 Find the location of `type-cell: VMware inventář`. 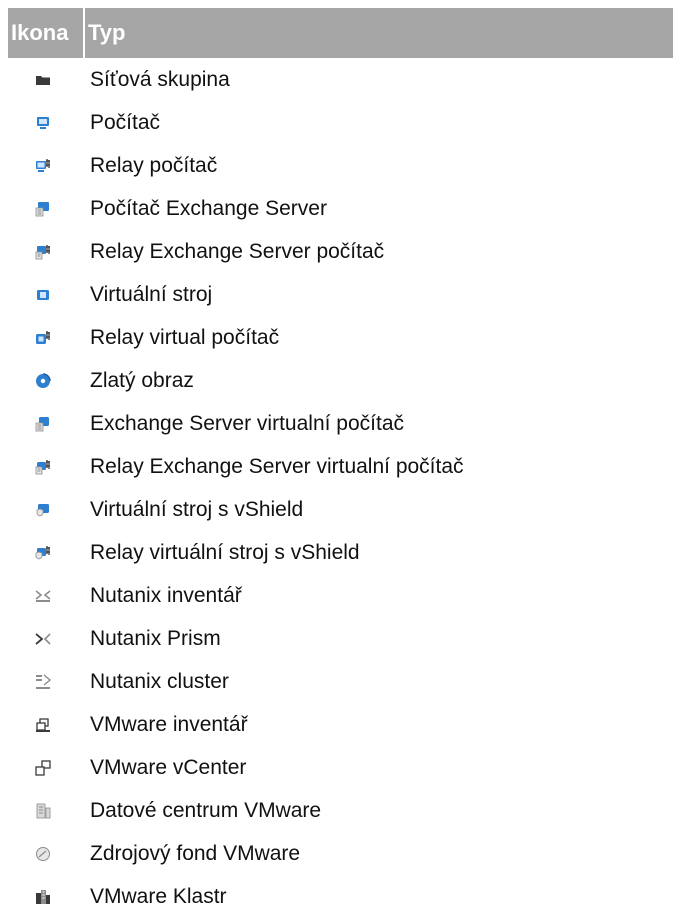

type-cell: VMware inventář is located at coordinates (378, 724).